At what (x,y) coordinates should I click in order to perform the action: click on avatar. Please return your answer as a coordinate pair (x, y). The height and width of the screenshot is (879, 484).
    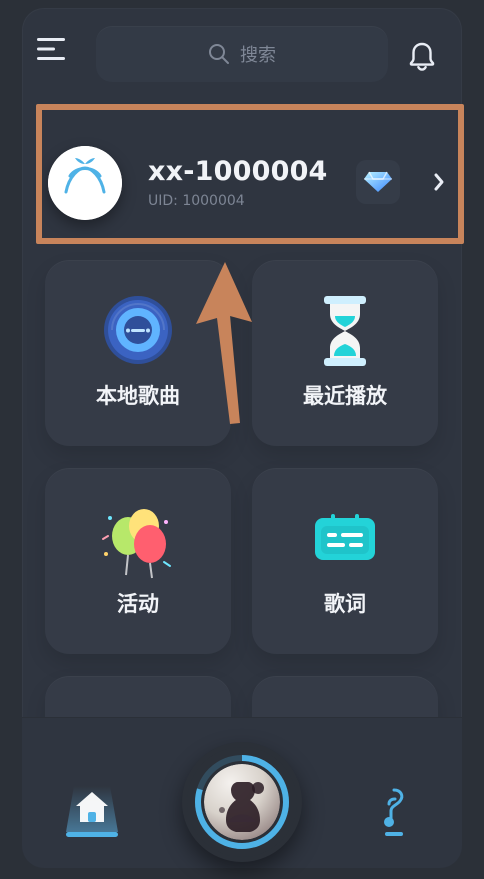
    Looking at the image, I should click on (85, 183).